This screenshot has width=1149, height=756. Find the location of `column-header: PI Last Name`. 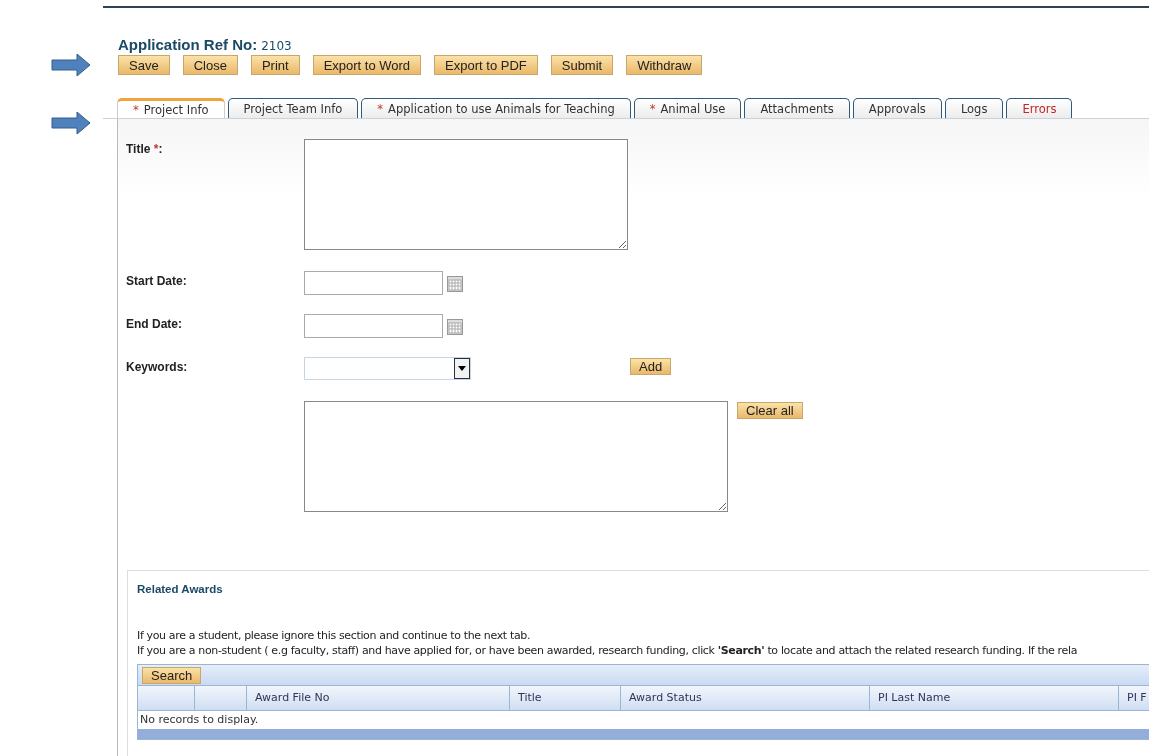

column-header: PI Last Name is located at coordinates (994, 698).